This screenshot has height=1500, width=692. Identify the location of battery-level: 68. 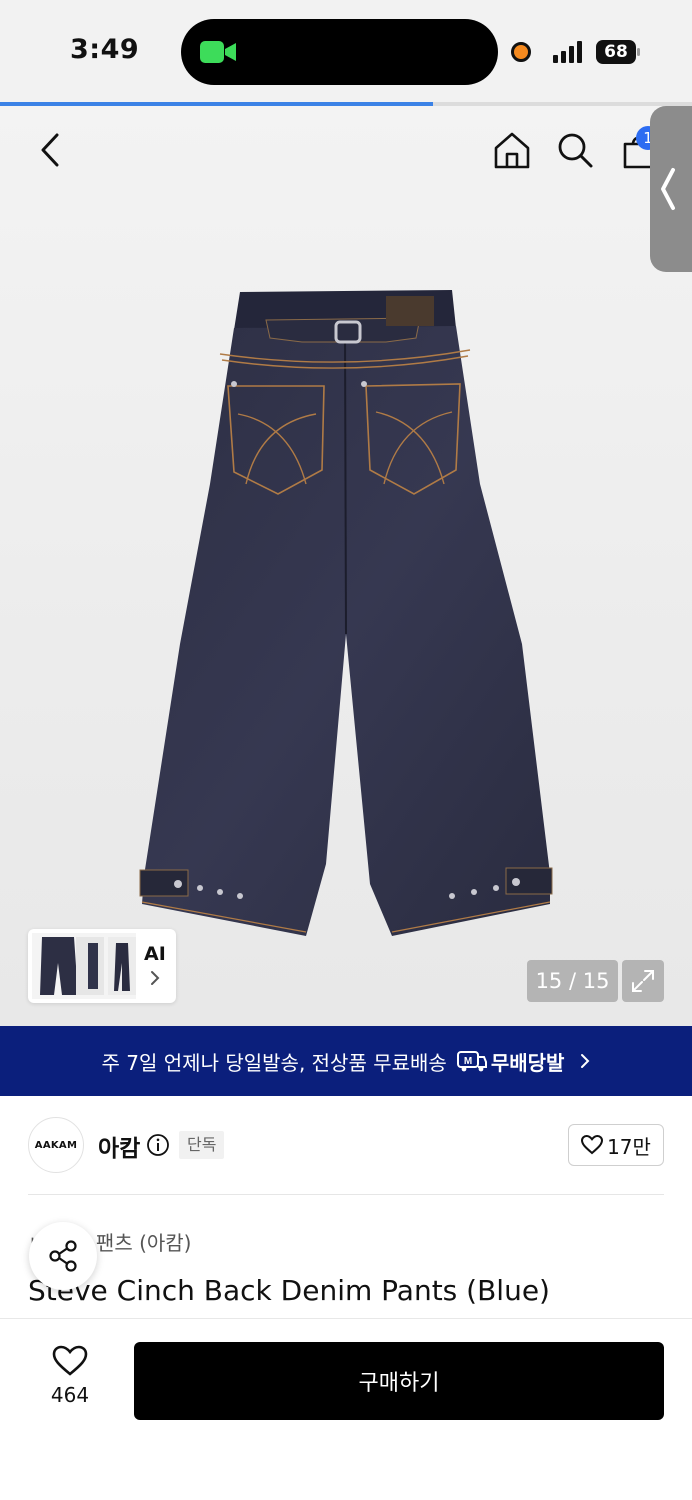
(616, 52).